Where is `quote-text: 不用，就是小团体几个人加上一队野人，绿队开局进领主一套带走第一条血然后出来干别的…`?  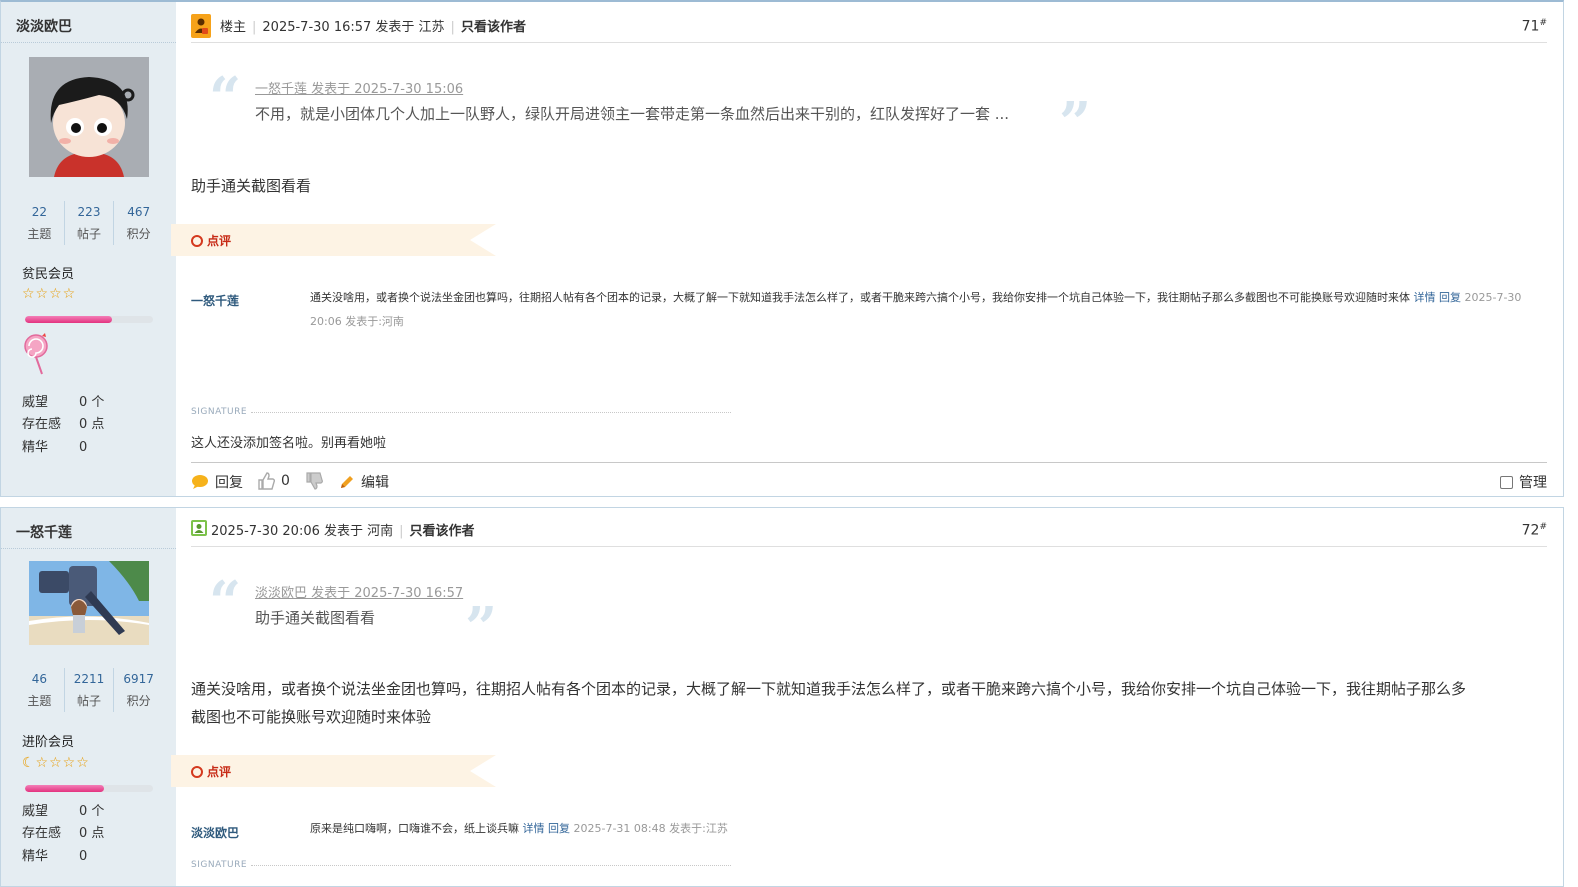 quote-text: 不用，就是小团体几个人加上一队野人，绿队开局进领主一套带走第一条血然后出来干别的… is located at coordinates (632, 114).